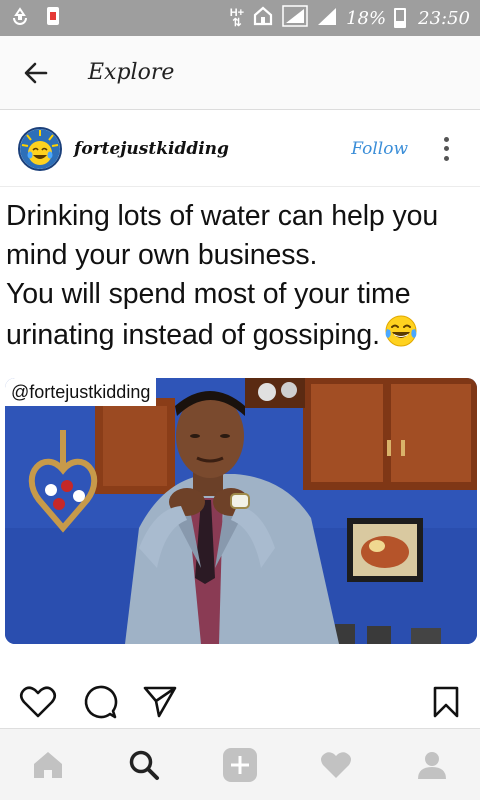 The image size is (480, 800). What do you see at coordinates (162, 255) in the screenshot?
I see `caption-line: mind your own business.` at bounding box center [162, 255].